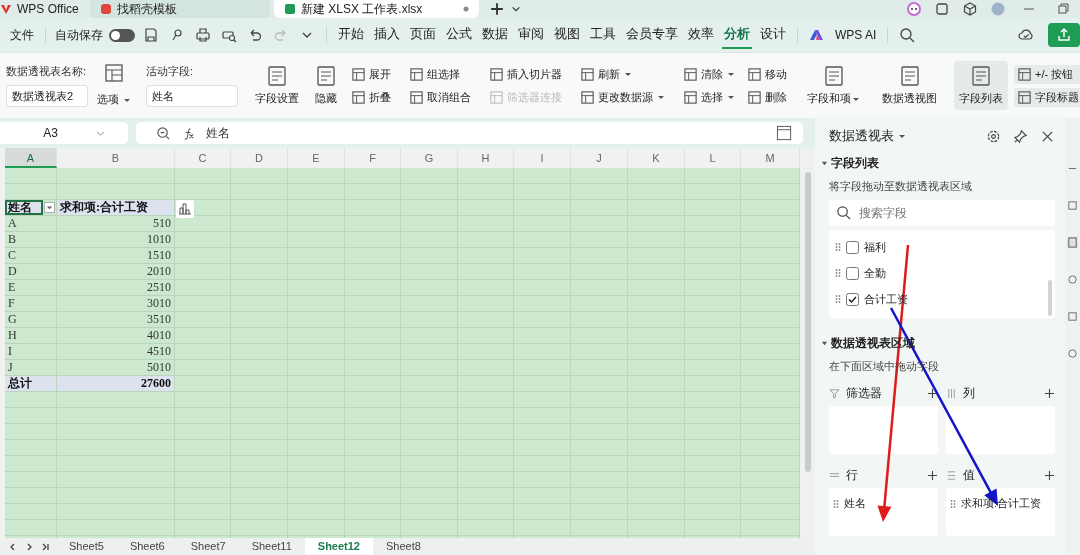 Image resolution: width=1080 pixels, height=555 pixels. I want to click on table-icon, so click(114, 73).